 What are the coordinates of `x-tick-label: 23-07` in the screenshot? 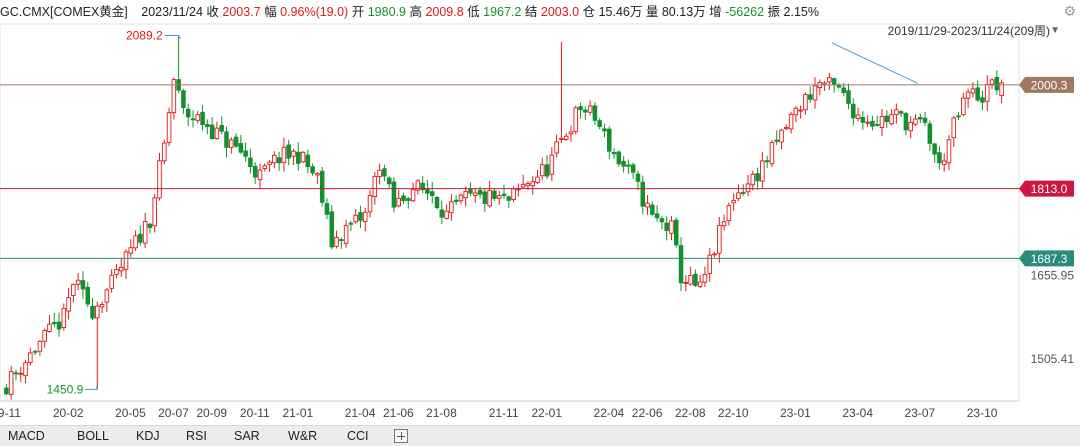 It's located at (920, 413).